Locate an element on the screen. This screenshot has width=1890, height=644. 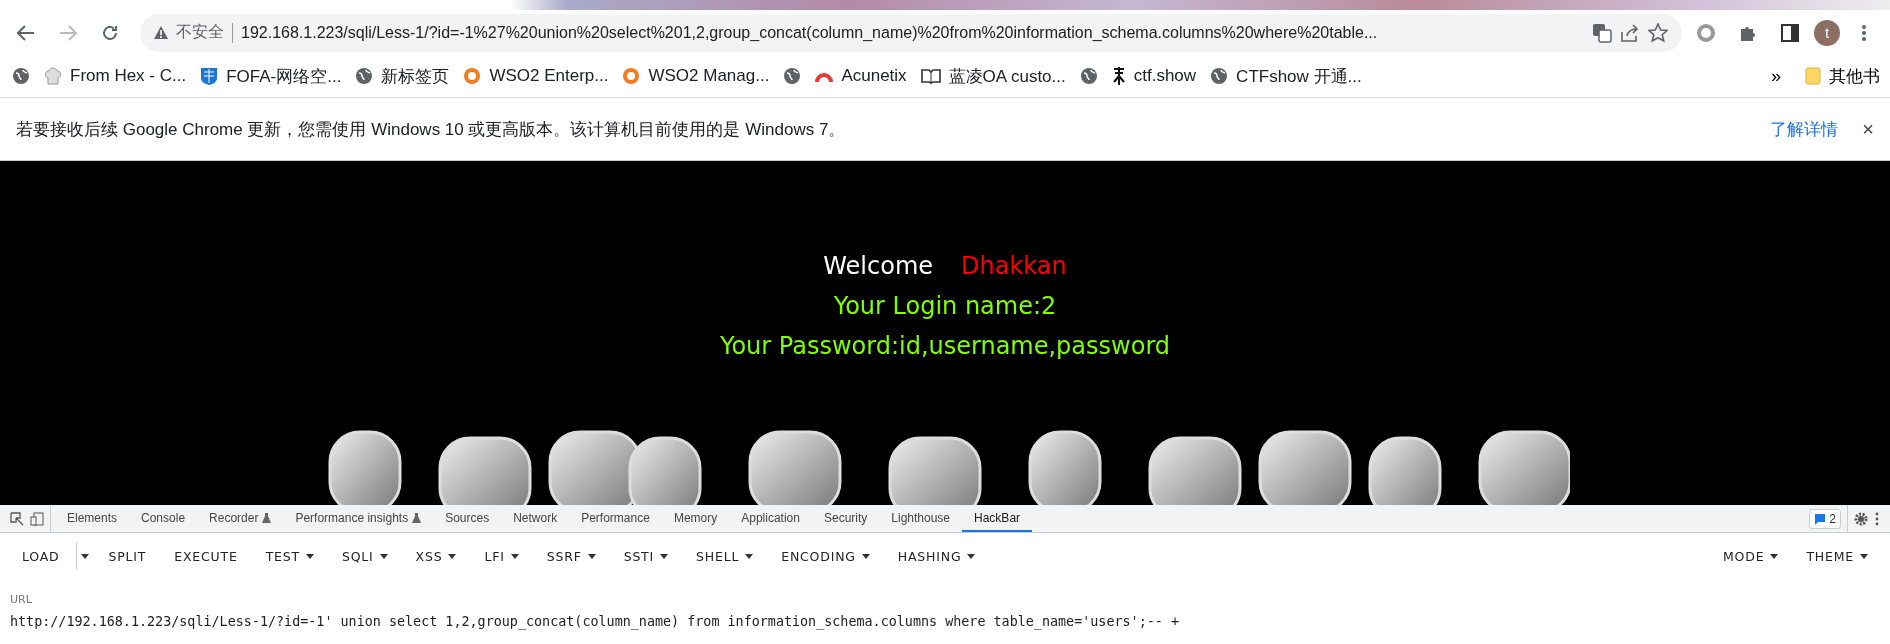
login-name-text: Your Login name:2 is located at coordinates (945, 306).